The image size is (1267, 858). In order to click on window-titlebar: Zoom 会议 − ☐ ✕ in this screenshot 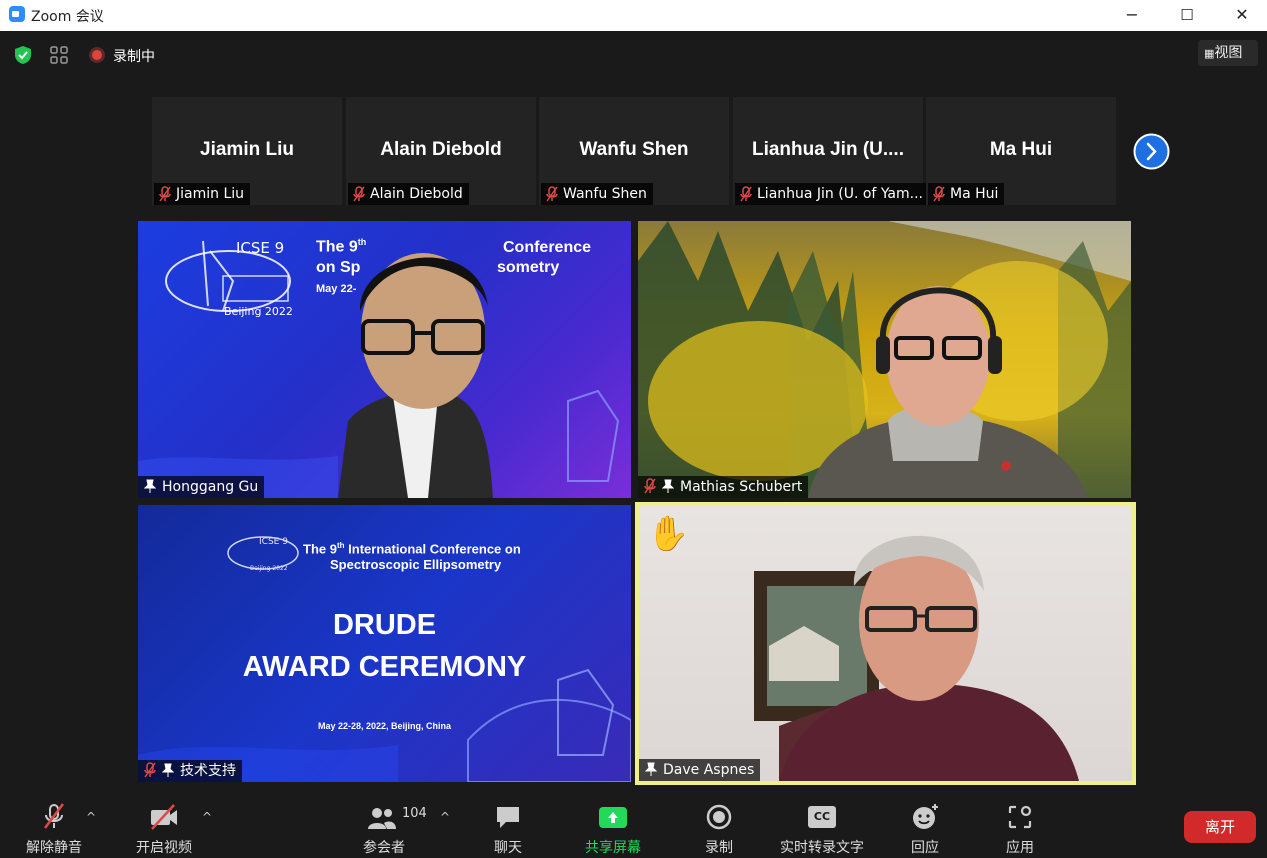, I will do `click(633, 15)`.